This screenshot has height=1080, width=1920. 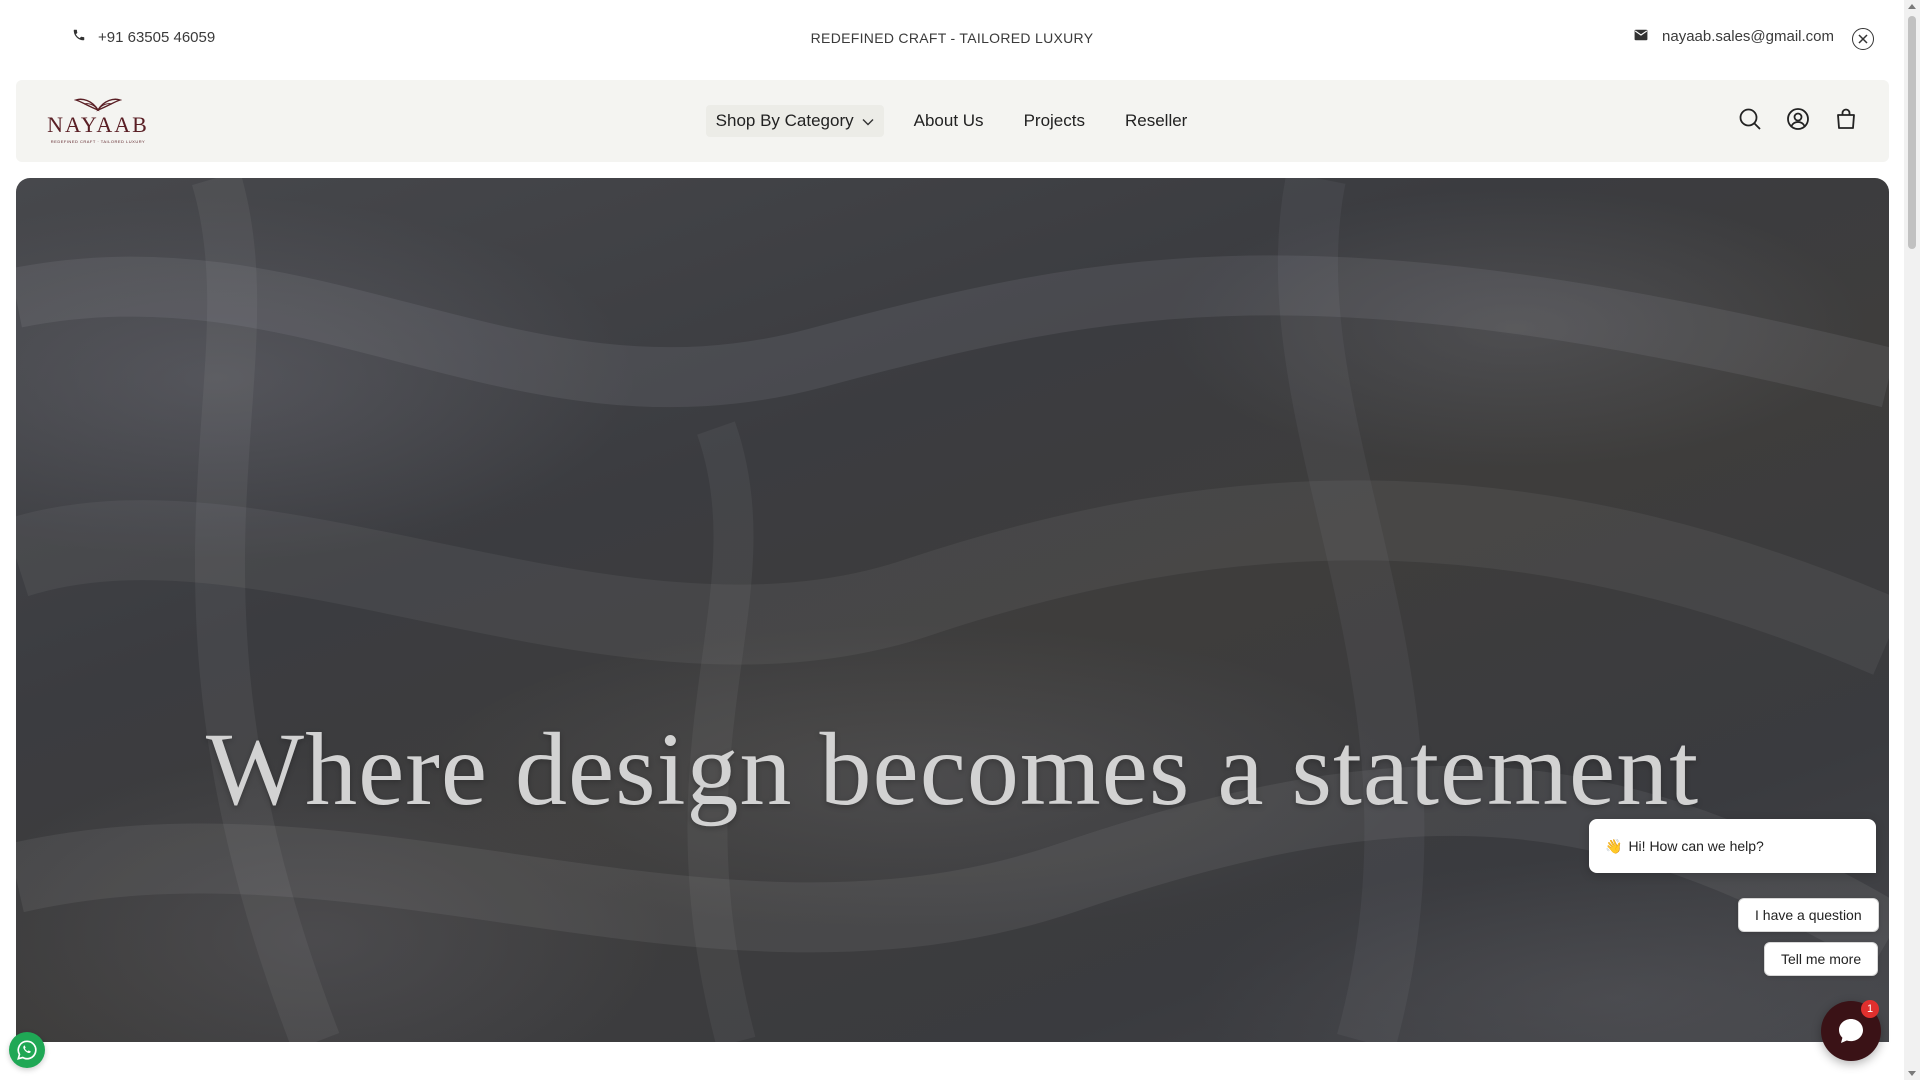 What do you see at coordinates (27, 1050) in the screenshot?
I see `whatsapp-icon` at bounding box center [27, 1050].